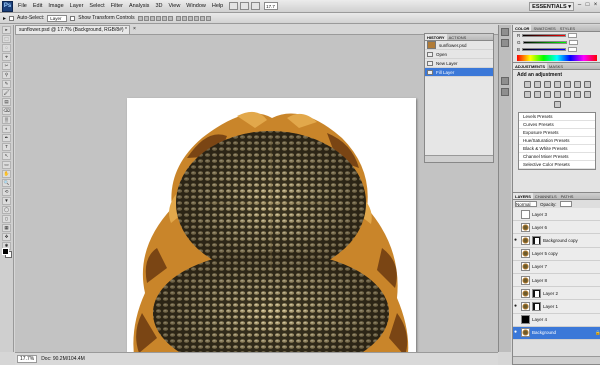 The height and width of the screenshot is (365, 600). I want to click on tab-layers: LAYERS, so click(523, 196).